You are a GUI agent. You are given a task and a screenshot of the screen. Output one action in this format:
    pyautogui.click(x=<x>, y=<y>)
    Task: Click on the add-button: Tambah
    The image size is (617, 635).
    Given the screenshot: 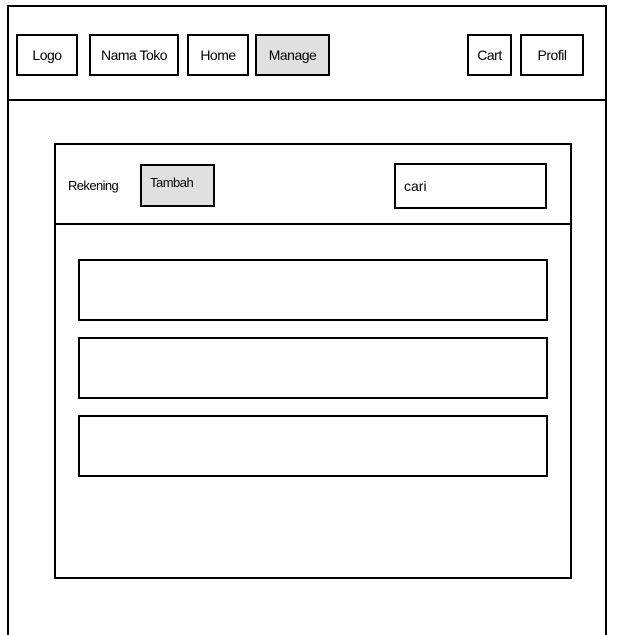 What is the action you would take?
    pyautogui.click(x=177, y=185)
    